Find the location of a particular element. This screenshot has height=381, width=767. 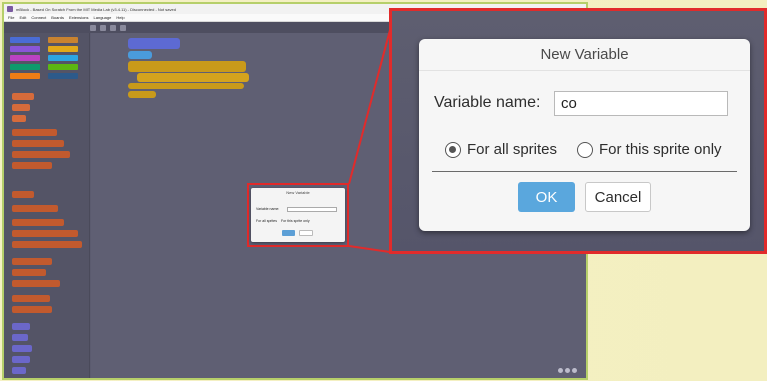

variable-name-input is located at coordinates (641, 103).